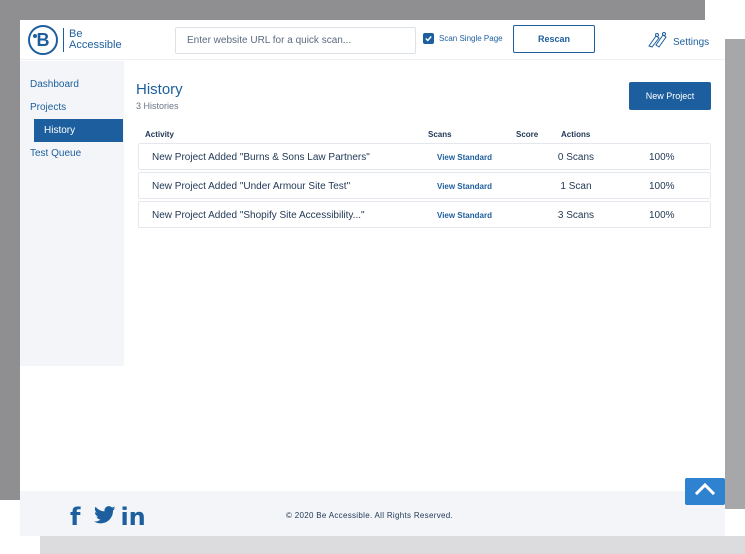 Image resolution: width=745 pixels, height=554 pixels. I want to click on settings-icon, so click(658, 42).